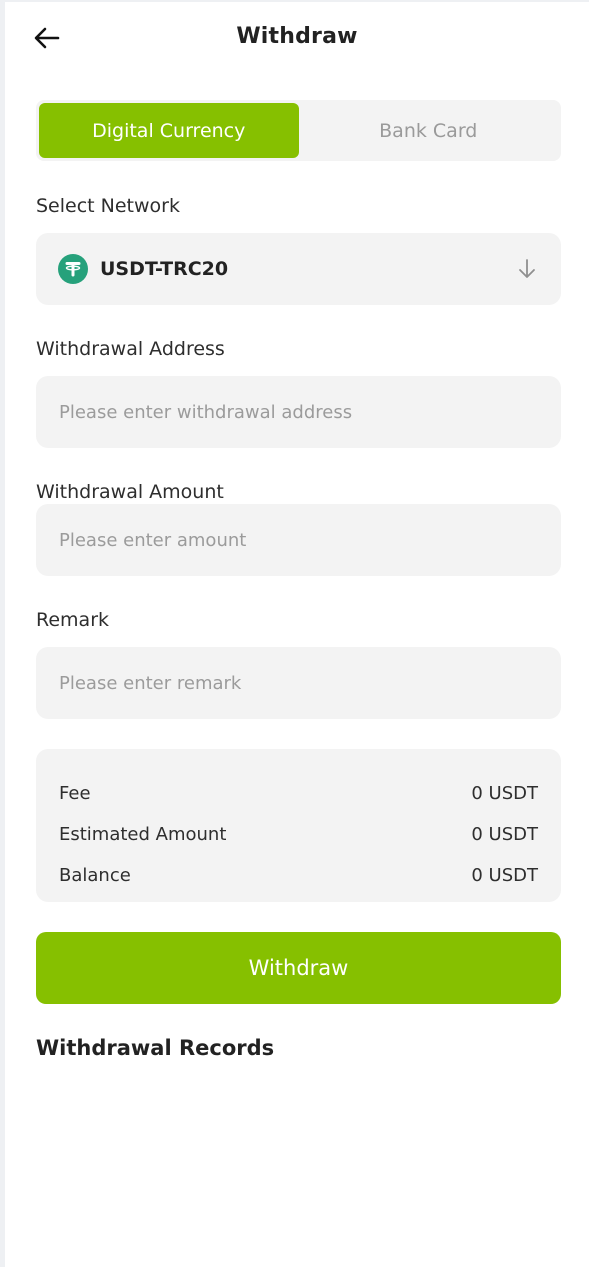 This screenshot has height=1267, width=589. What do you see at coordinates (429, 130) in the screenshot?
I see `tab-bank-card: Bank Card` at bounding box center [429, 130].